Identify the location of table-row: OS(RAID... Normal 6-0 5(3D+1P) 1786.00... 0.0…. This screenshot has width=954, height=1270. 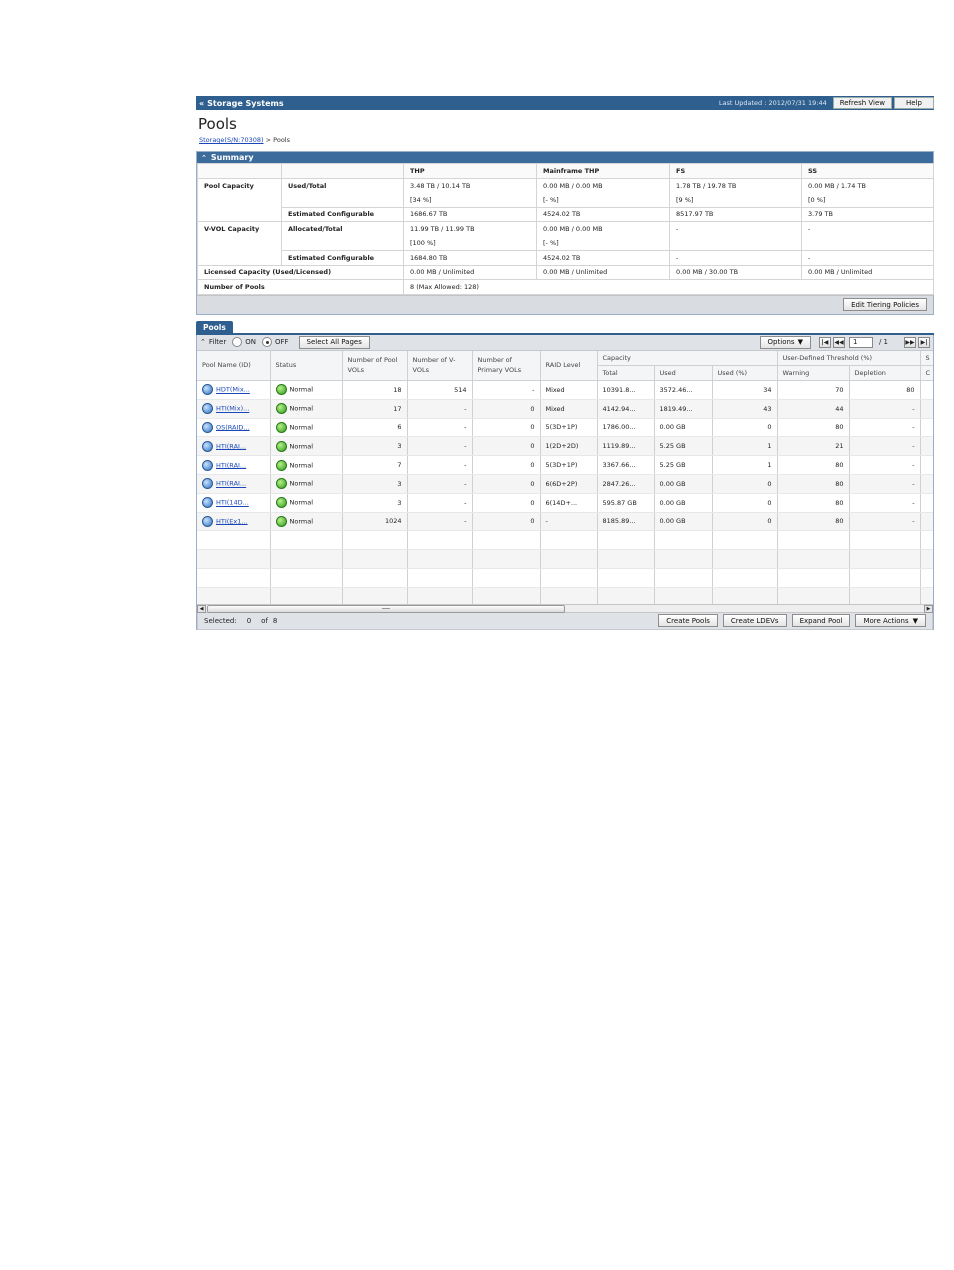
(565, 428).